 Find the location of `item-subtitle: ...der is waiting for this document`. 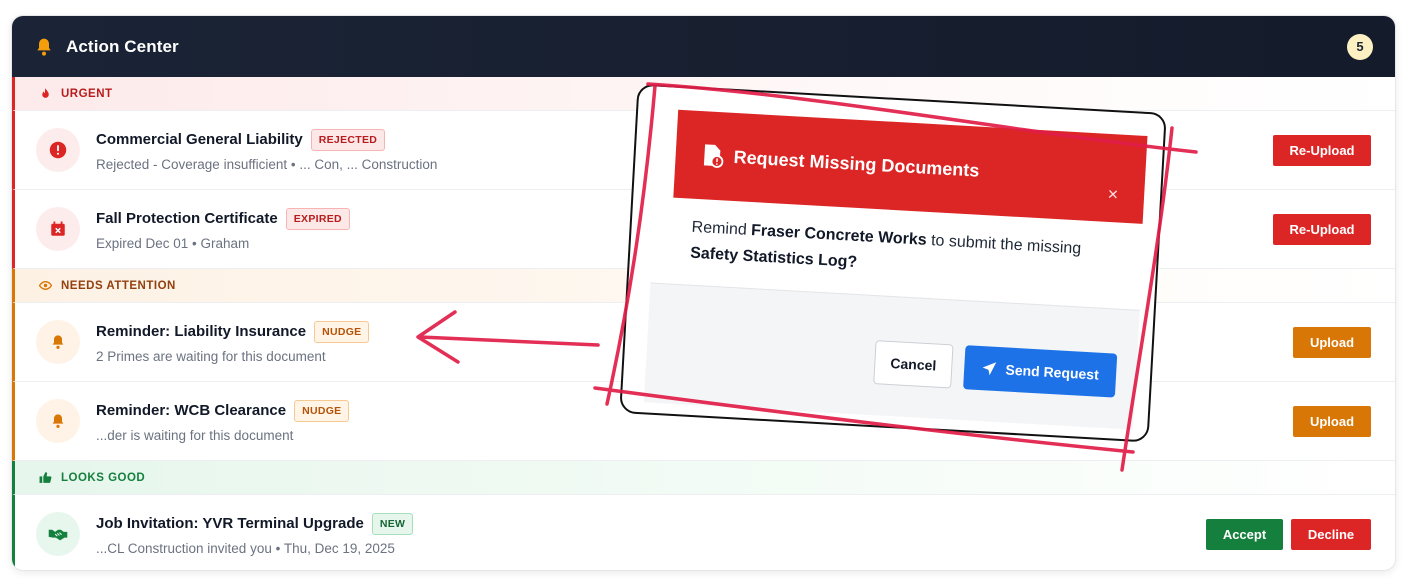

item-subtitle: ...der is waiting for this document is located at coordinates (195, 435).